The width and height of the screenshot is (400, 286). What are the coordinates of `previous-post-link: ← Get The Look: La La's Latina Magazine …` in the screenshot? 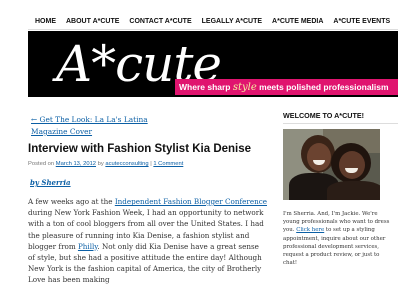 It's located at (101, 126).